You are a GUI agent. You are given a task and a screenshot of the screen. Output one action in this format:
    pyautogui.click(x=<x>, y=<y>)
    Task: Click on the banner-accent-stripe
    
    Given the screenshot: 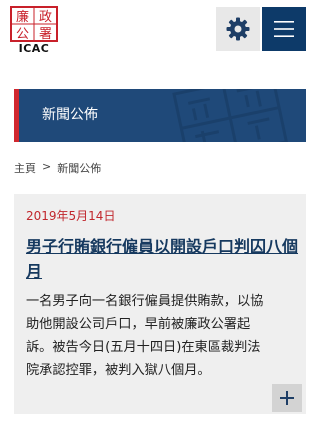 What is the action you would take?
    pyautogui.click(x=16, y=115)
    